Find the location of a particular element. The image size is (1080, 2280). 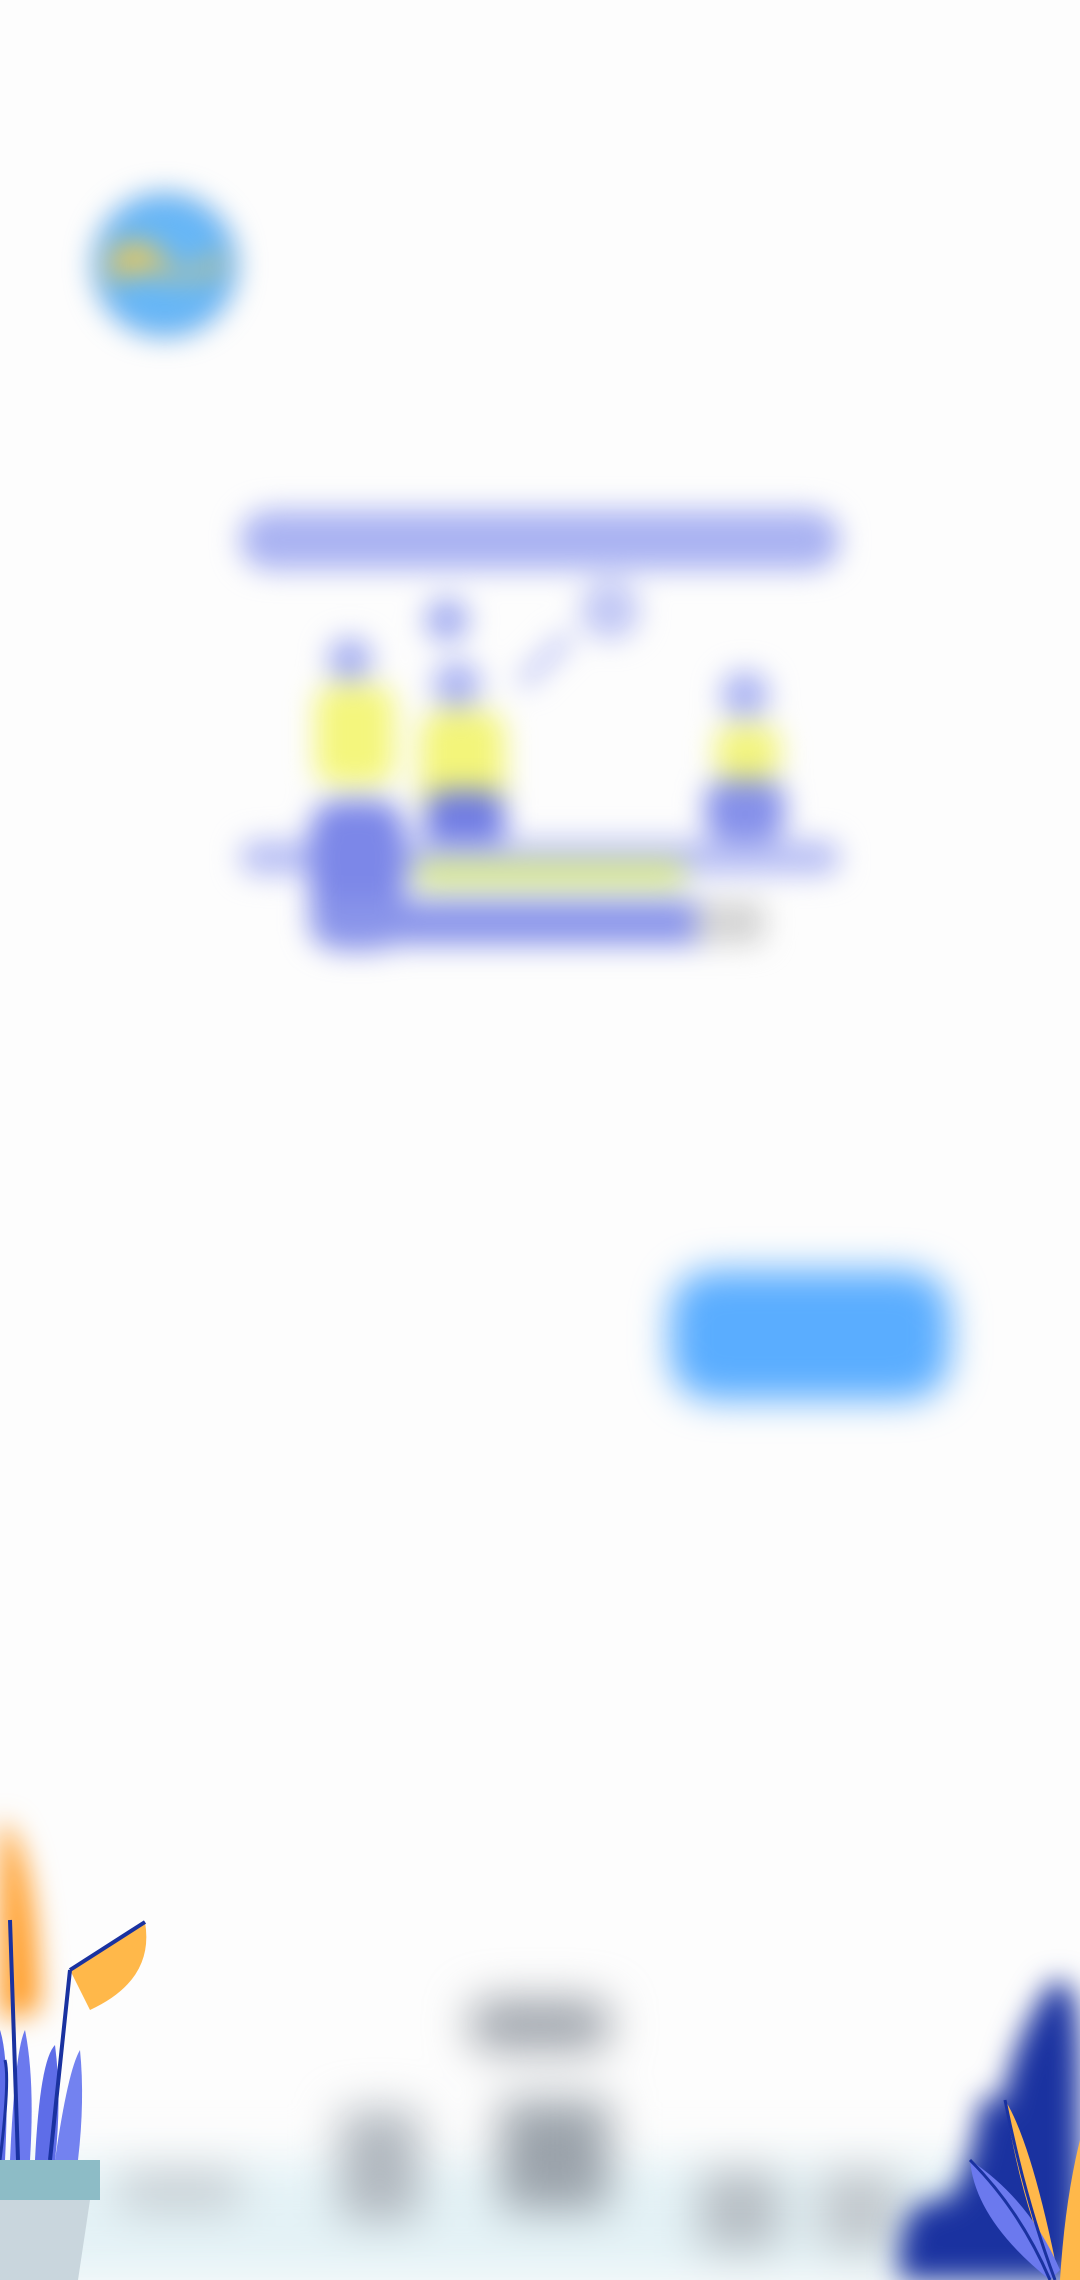

app-header is located at coordinates (550, 265).